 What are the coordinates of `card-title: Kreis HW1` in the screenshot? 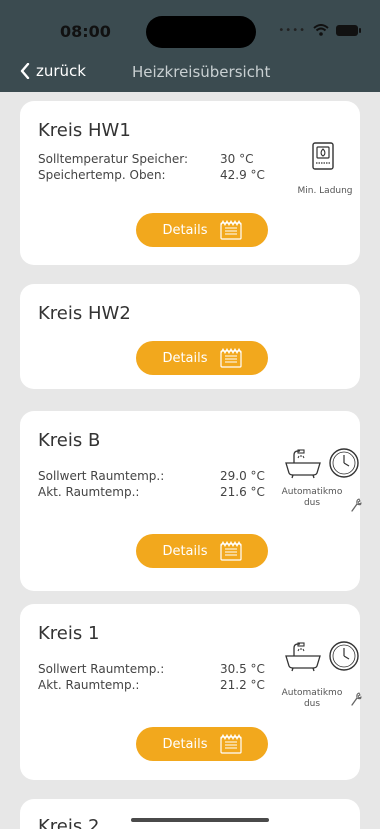 It's located at (84, 130).